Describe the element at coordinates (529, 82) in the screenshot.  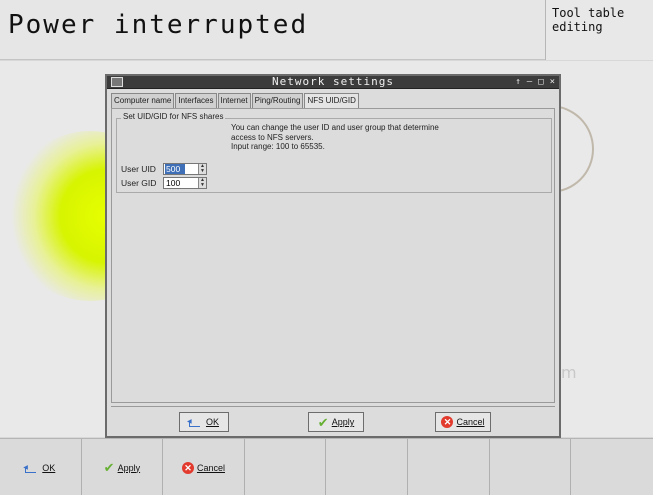
I see `minimize-icon: –` at that location.